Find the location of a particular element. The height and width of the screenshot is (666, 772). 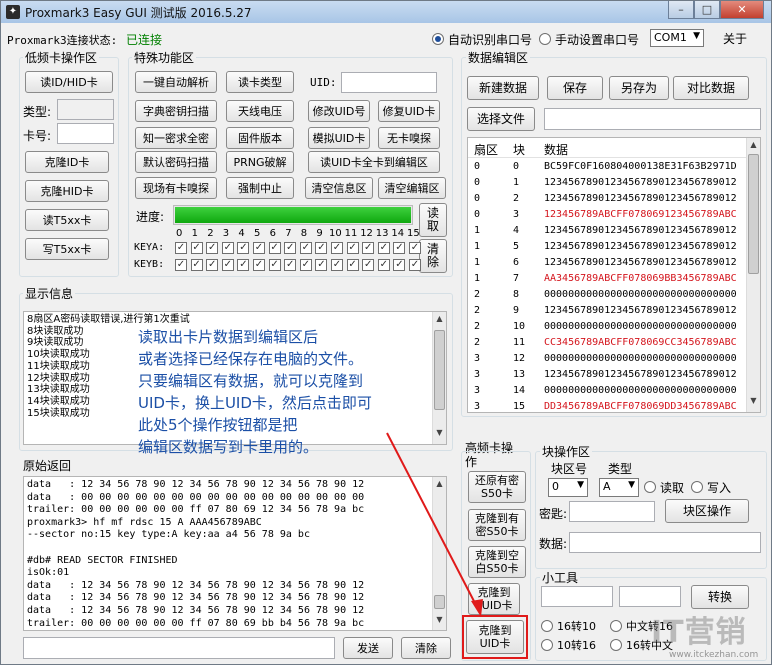

watermark-url: www.itckezhan.com is located at coordinates (714, 655).